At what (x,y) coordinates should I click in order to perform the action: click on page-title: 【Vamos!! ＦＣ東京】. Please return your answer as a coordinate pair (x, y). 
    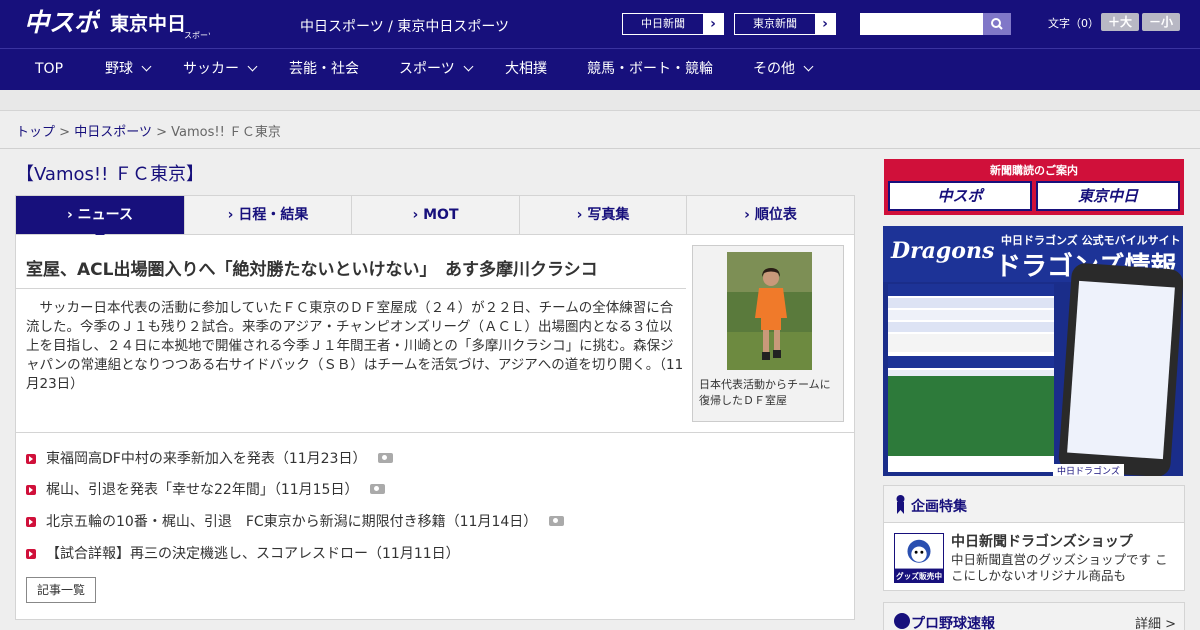
    Looking at the image, I should click on (110, 174).